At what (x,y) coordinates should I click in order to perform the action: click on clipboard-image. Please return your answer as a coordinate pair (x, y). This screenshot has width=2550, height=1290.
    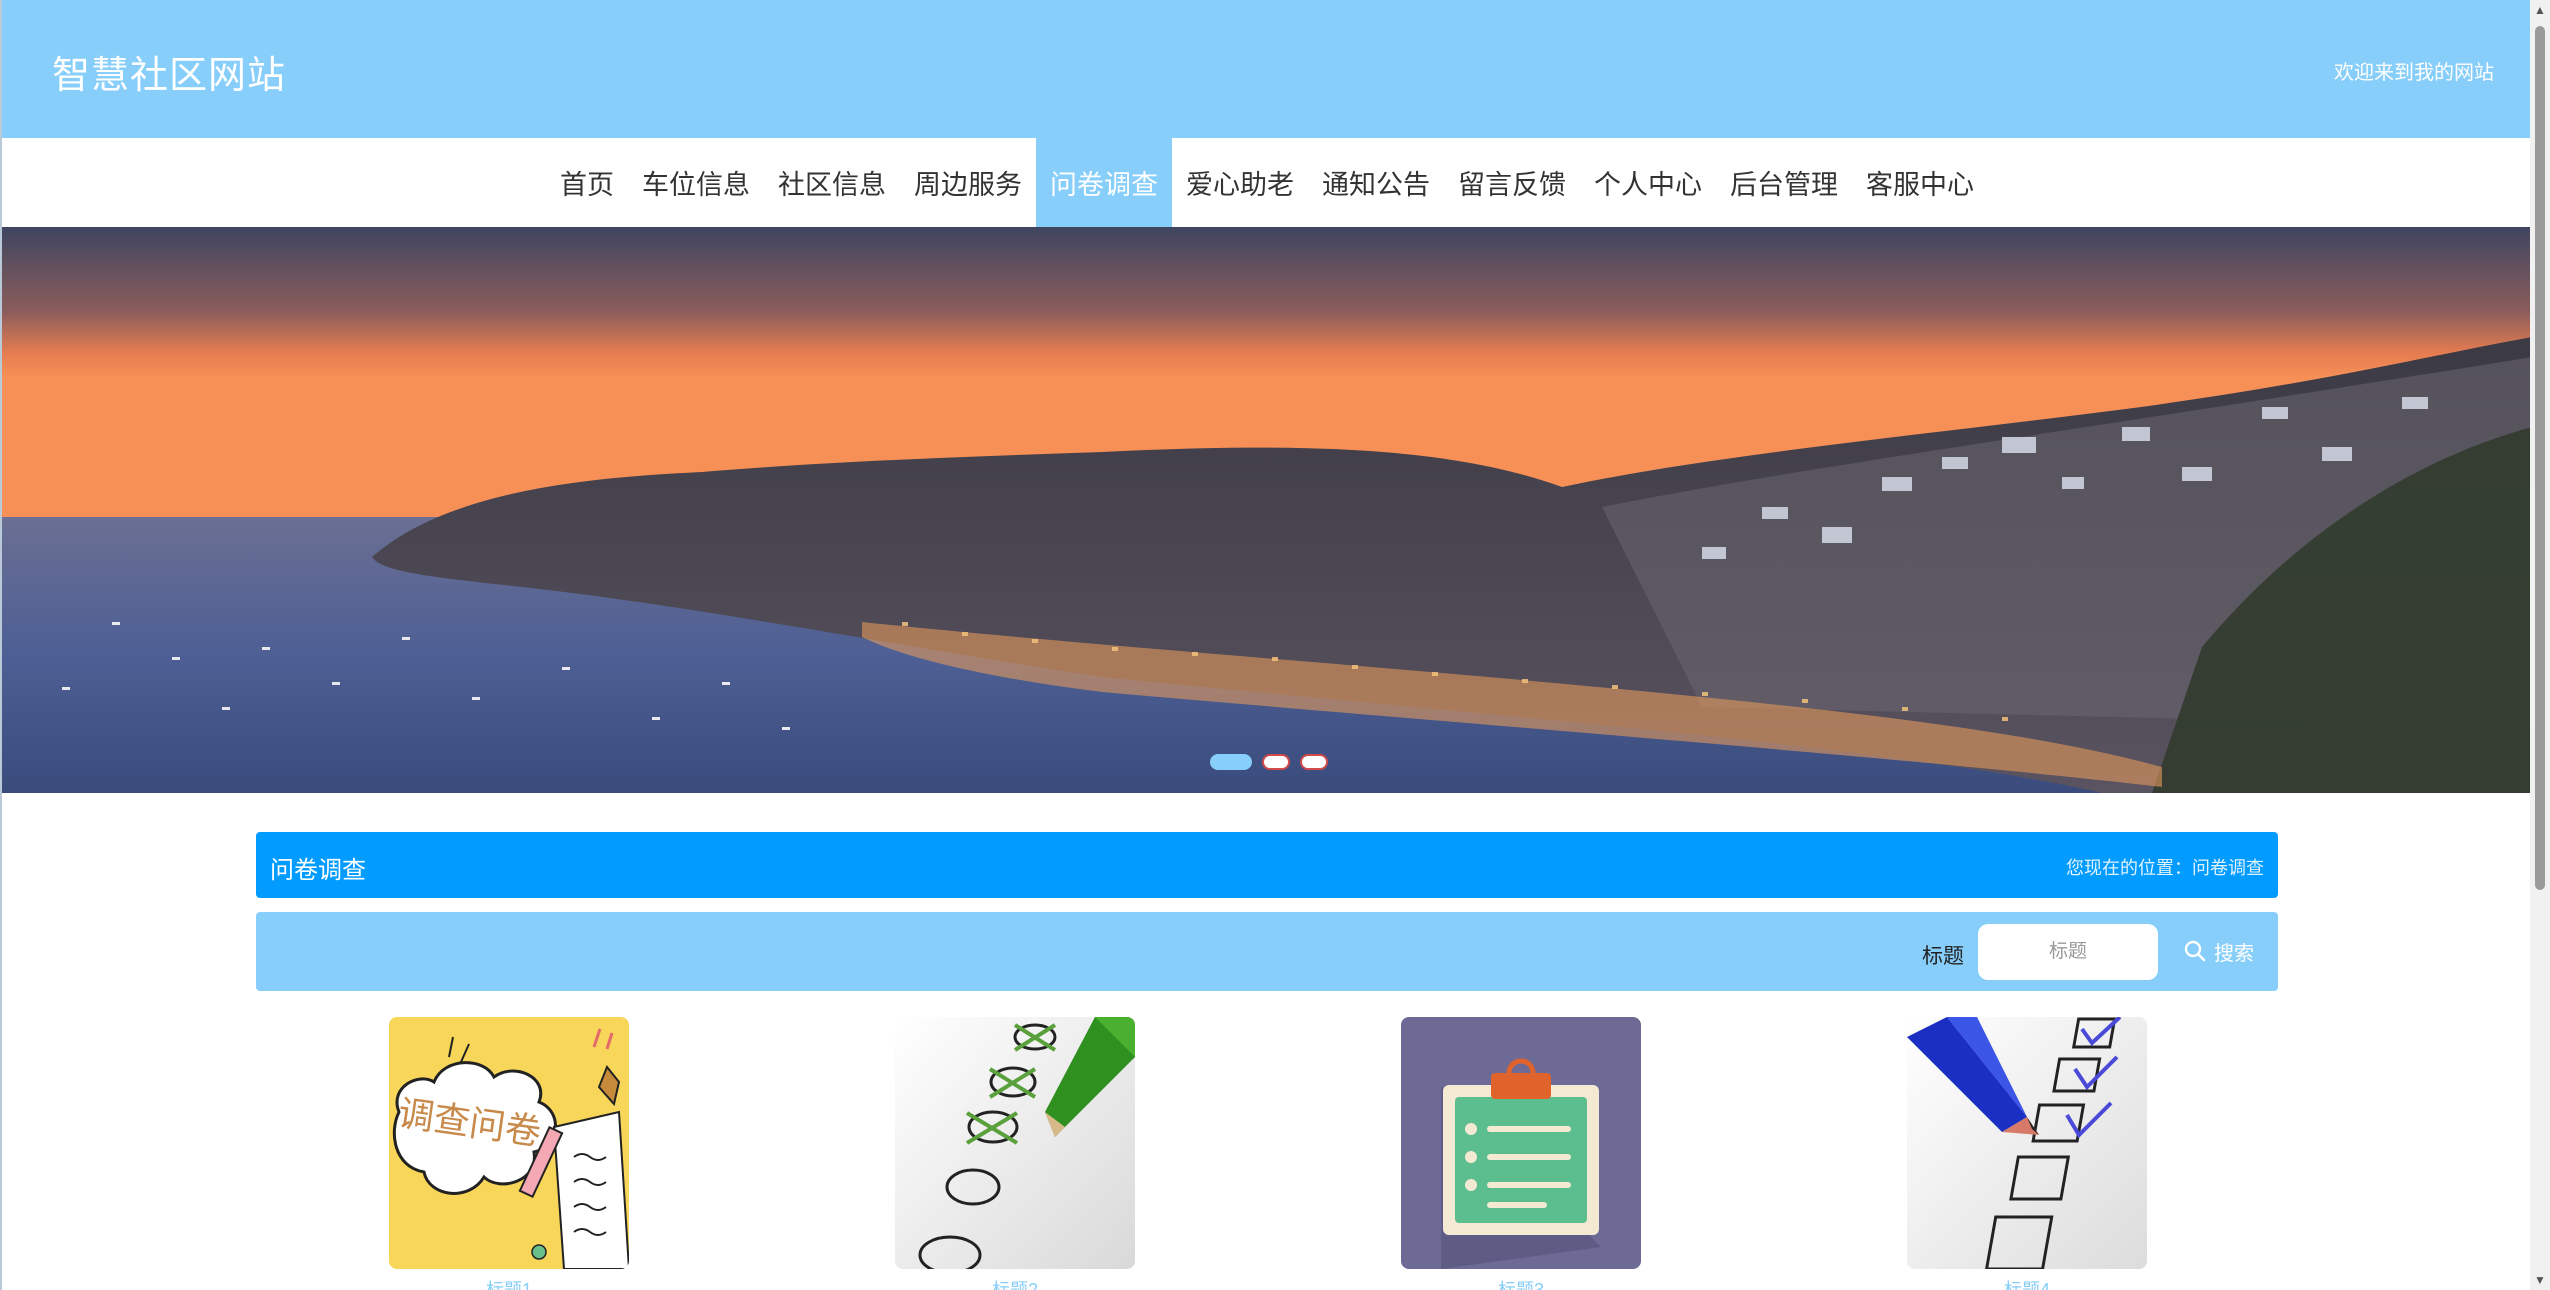
    Looking at the image, I should click on (1521, 1143).